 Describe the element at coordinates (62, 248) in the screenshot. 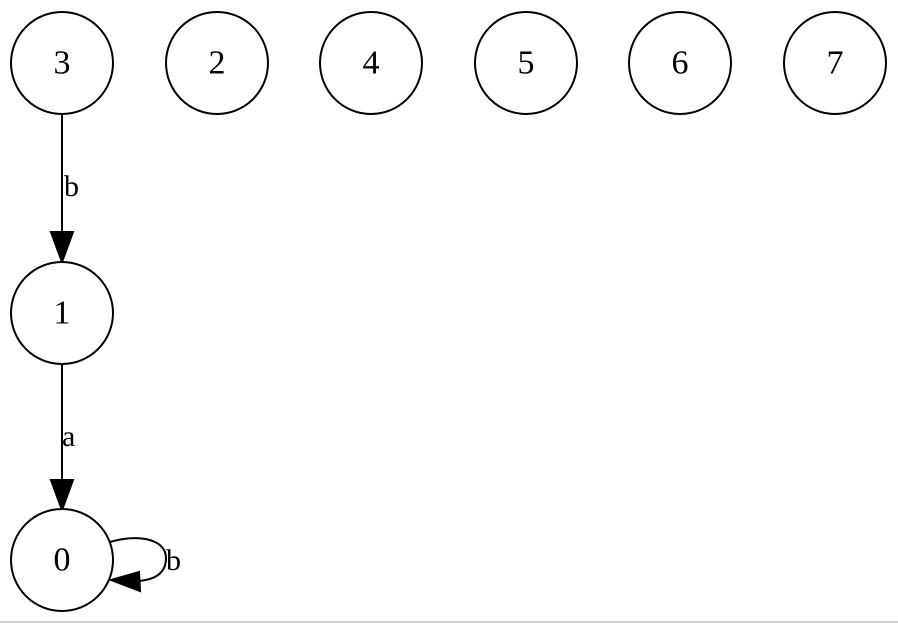

I see `edge-3-to-1-arrowhead` at that location.